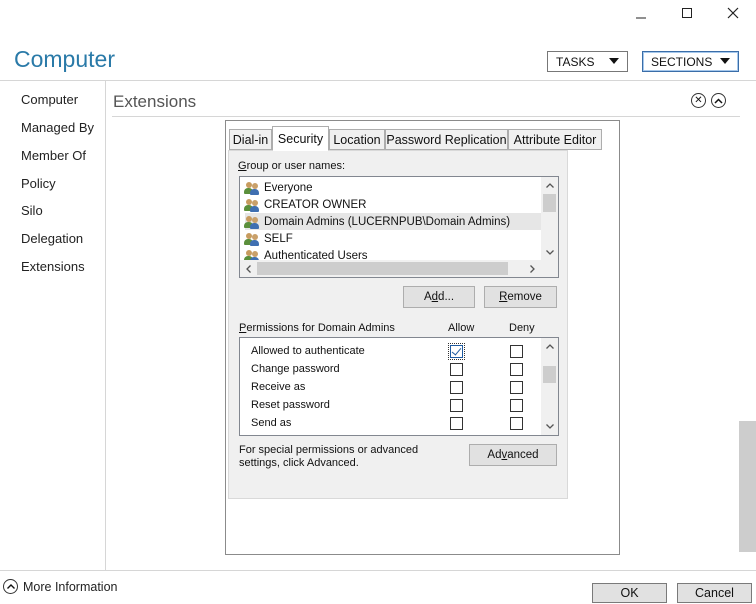  I want to click on tab-password-replication: Password Replication, so click(446, 139).